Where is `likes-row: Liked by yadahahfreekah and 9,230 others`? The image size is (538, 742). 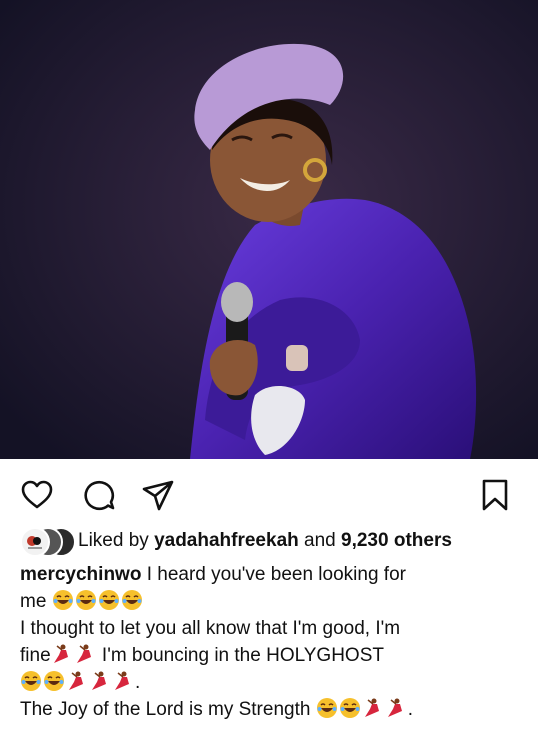 likes-row: Liked by yadahahfreekah and 9,230 others is located at coordinates (236, 541).